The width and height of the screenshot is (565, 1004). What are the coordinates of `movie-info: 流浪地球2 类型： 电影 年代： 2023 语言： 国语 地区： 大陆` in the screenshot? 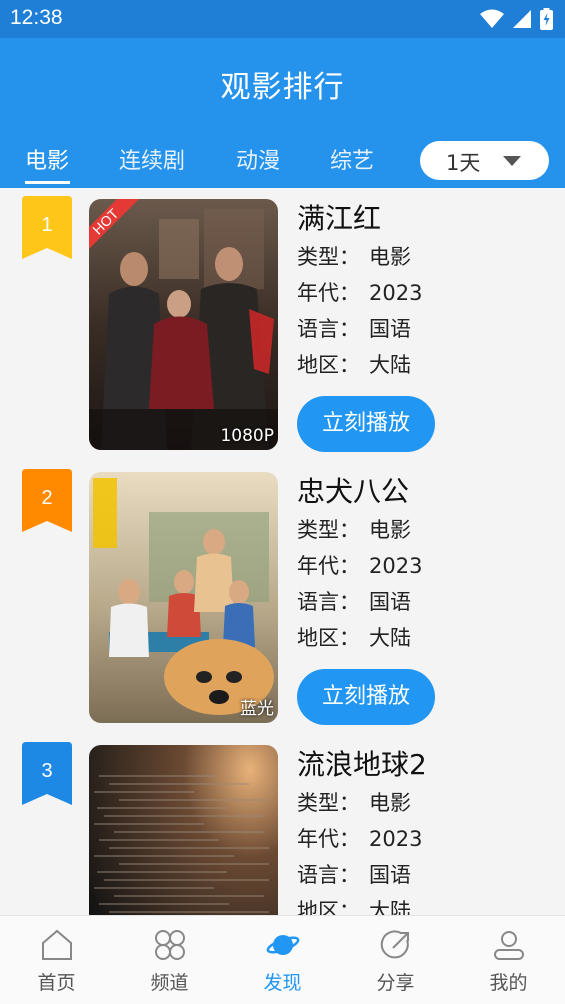 It's located at (362, 830).